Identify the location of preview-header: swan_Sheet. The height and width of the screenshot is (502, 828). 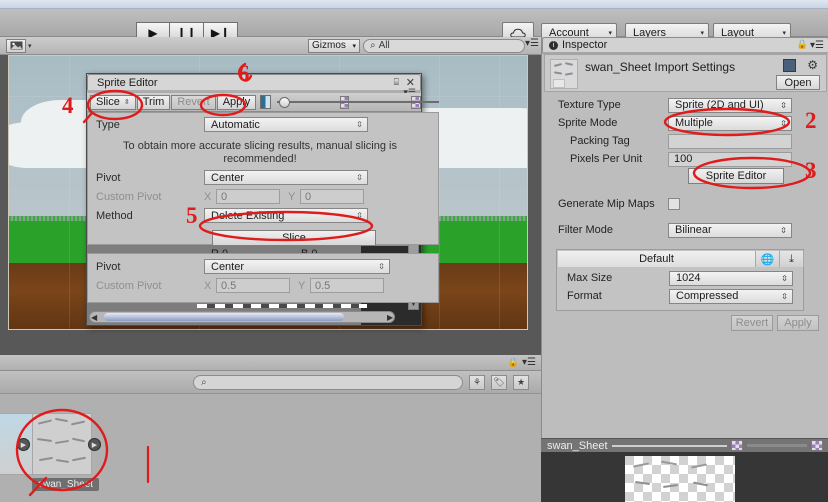
(684, 445).